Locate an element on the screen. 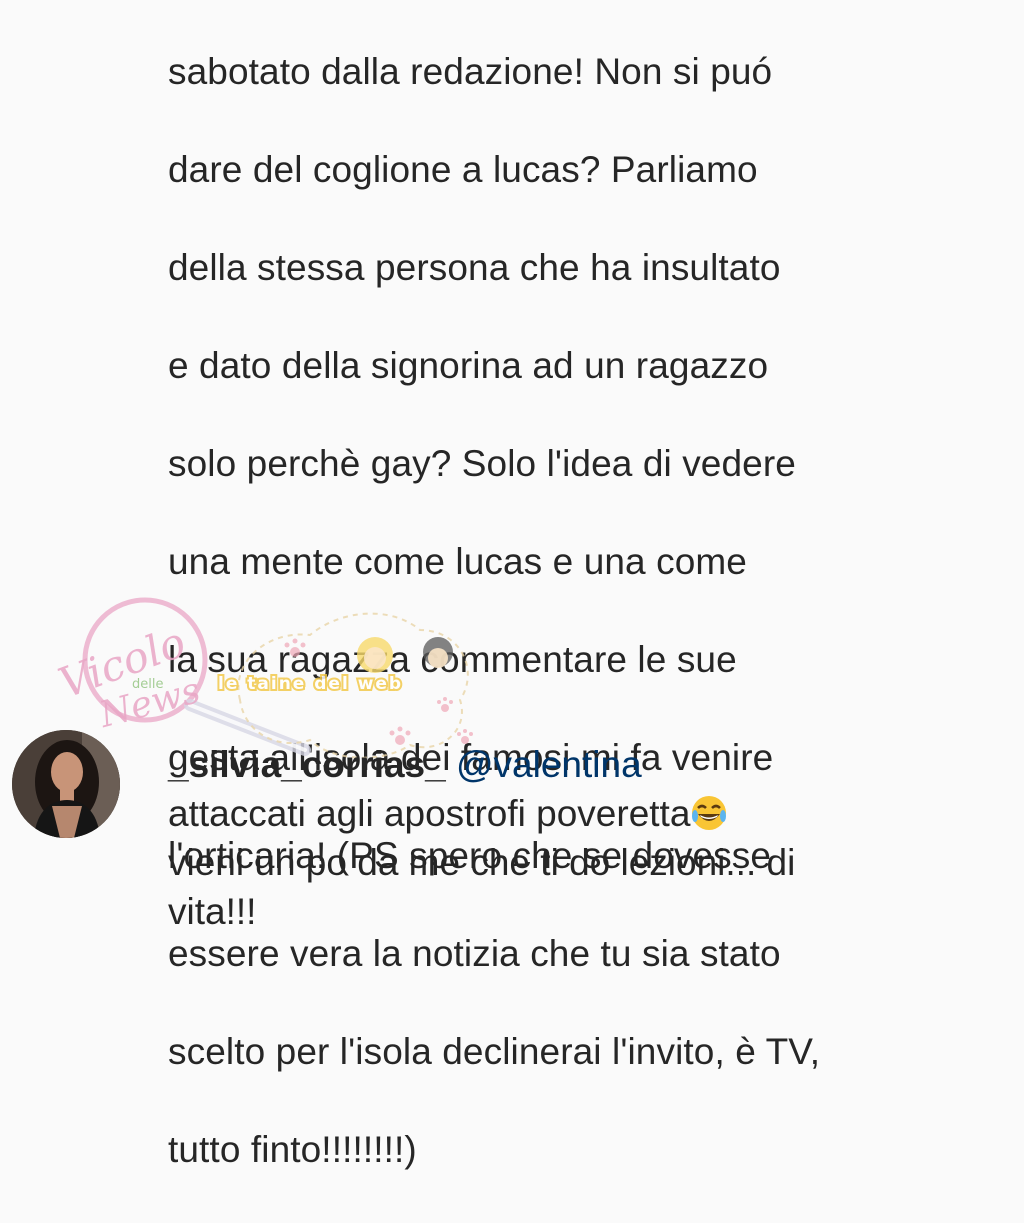 Image resolution: width=1024 pixels, height=1223 pixels. comment-line: una mente come lucas e una come is located at coordinates (457, 561).